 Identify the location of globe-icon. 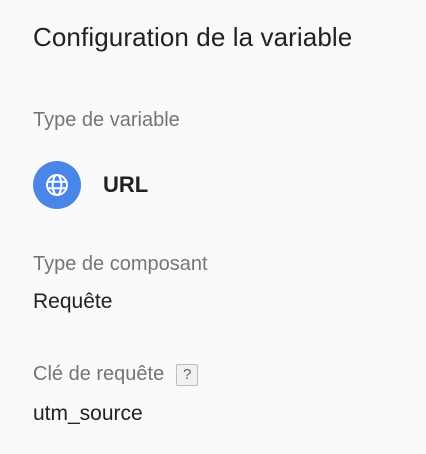
(57, 185).